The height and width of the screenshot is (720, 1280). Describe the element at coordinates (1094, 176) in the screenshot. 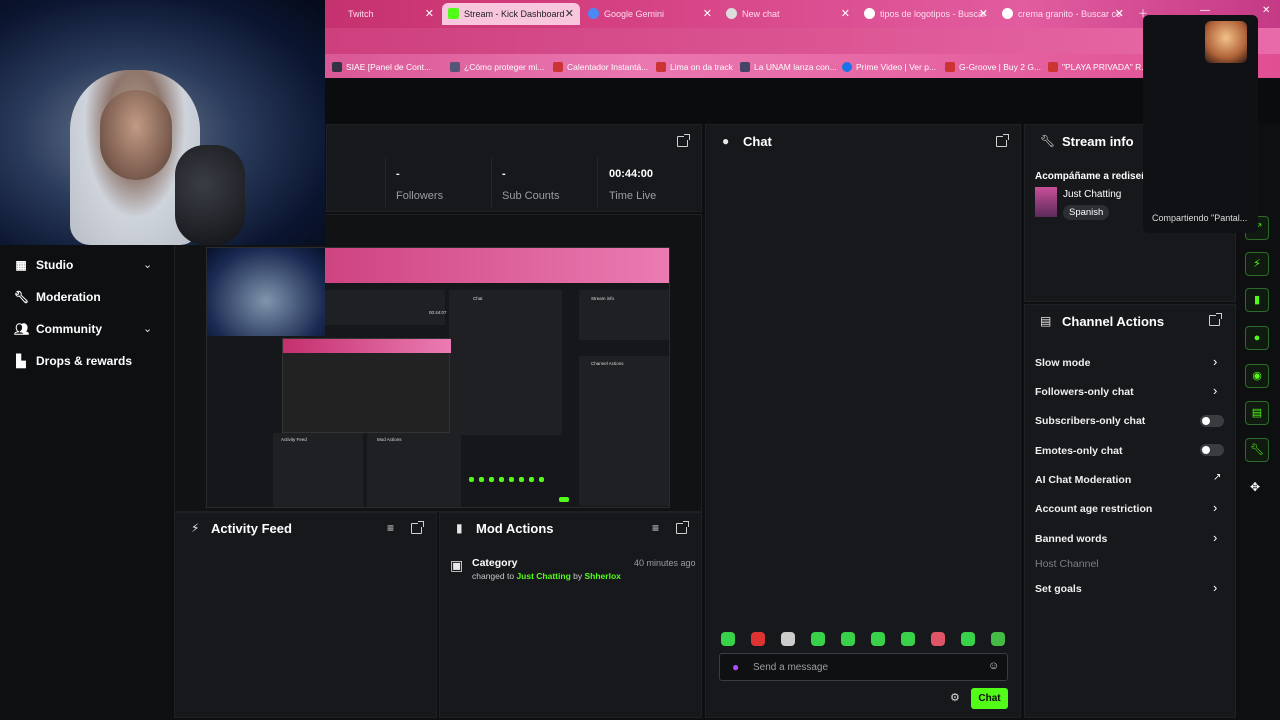

I see `stream-title: Acompáñame a rediseña` at that location.